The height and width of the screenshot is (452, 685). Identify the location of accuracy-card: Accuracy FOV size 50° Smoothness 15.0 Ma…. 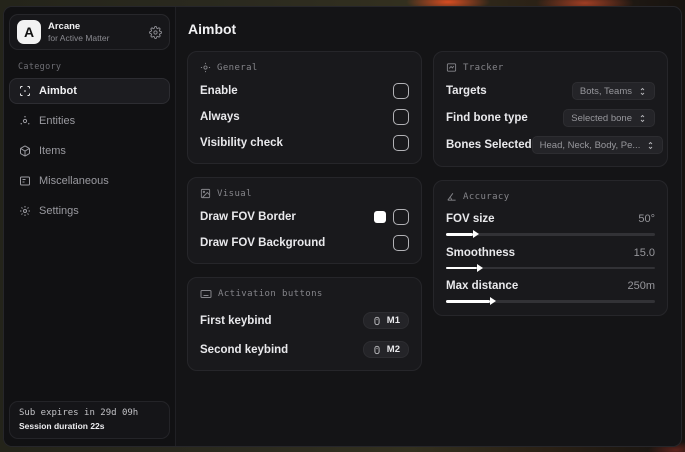
(550, 248).